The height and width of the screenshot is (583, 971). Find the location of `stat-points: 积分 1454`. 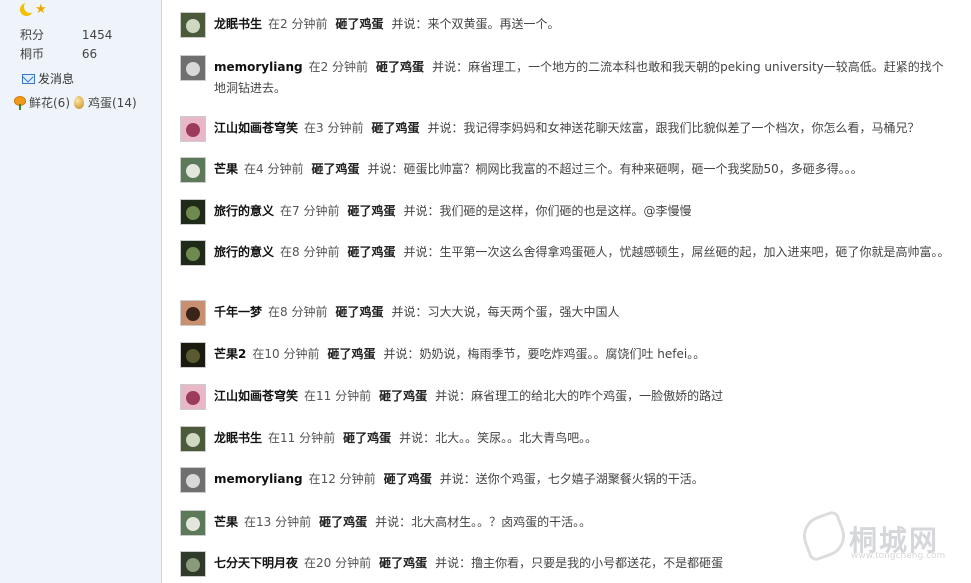

stat-points: 积分 1454 is located at coordinates (66, 34).